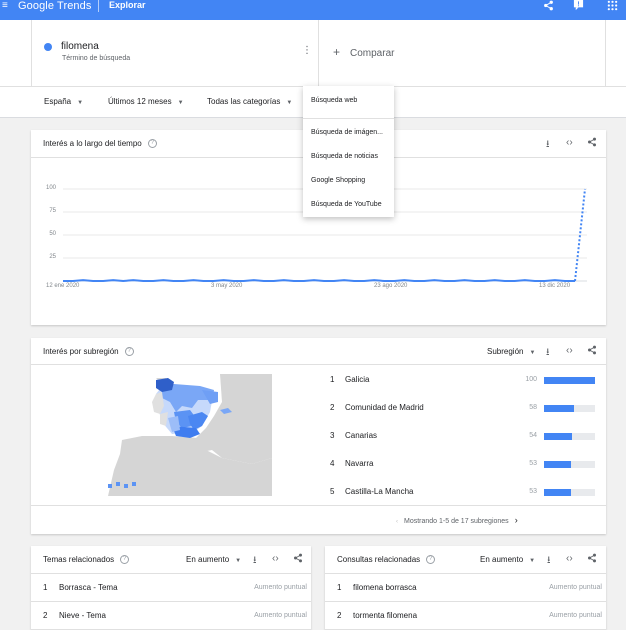 This screenshot has width=626, height=630. I want to click on chevron-right-icon: ›, so click(516, 520).